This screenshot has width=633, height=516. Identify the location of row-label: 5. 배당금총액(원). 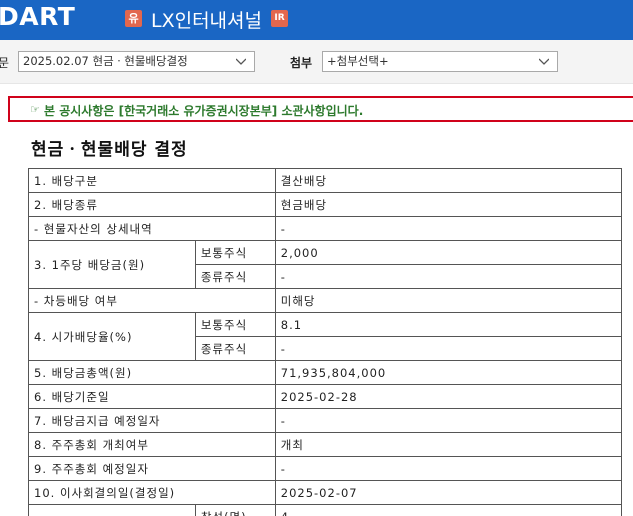
(152, 372).